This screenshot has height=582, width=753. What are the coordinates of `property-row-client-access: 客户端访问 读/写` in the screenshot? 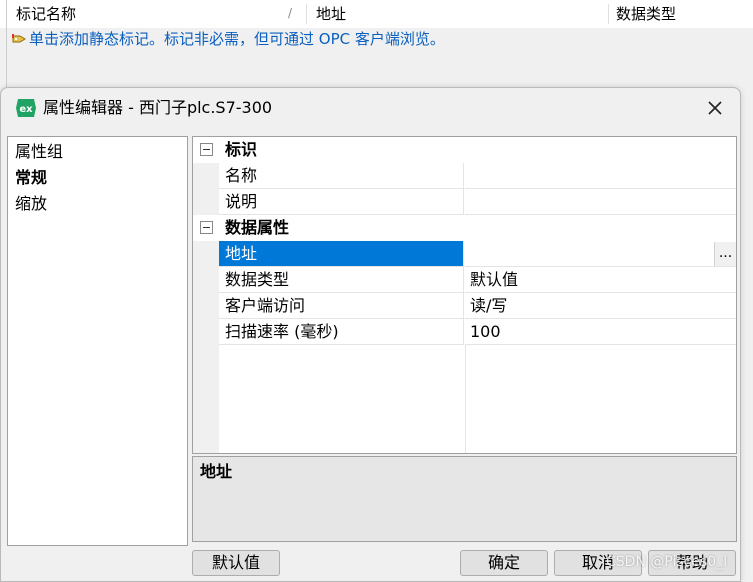 It's located at (464, 306).